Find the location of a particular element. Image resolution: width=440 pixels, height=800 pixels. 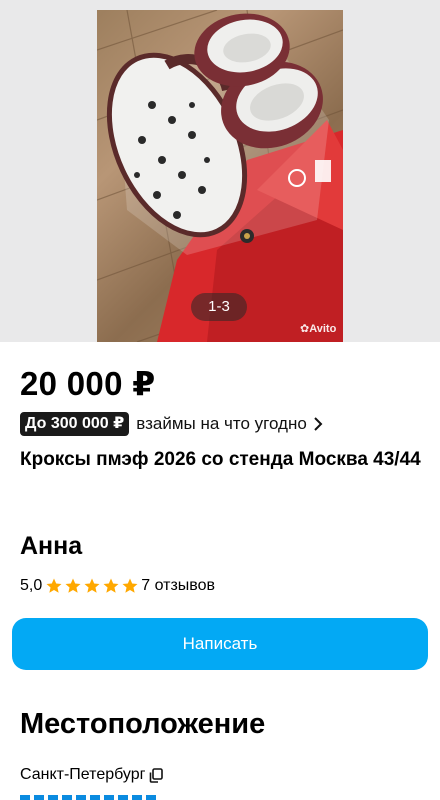

listing-title: Кроксы пмэф 2026 со стенда Москва 43/44 is located at coordinates (220, 459).